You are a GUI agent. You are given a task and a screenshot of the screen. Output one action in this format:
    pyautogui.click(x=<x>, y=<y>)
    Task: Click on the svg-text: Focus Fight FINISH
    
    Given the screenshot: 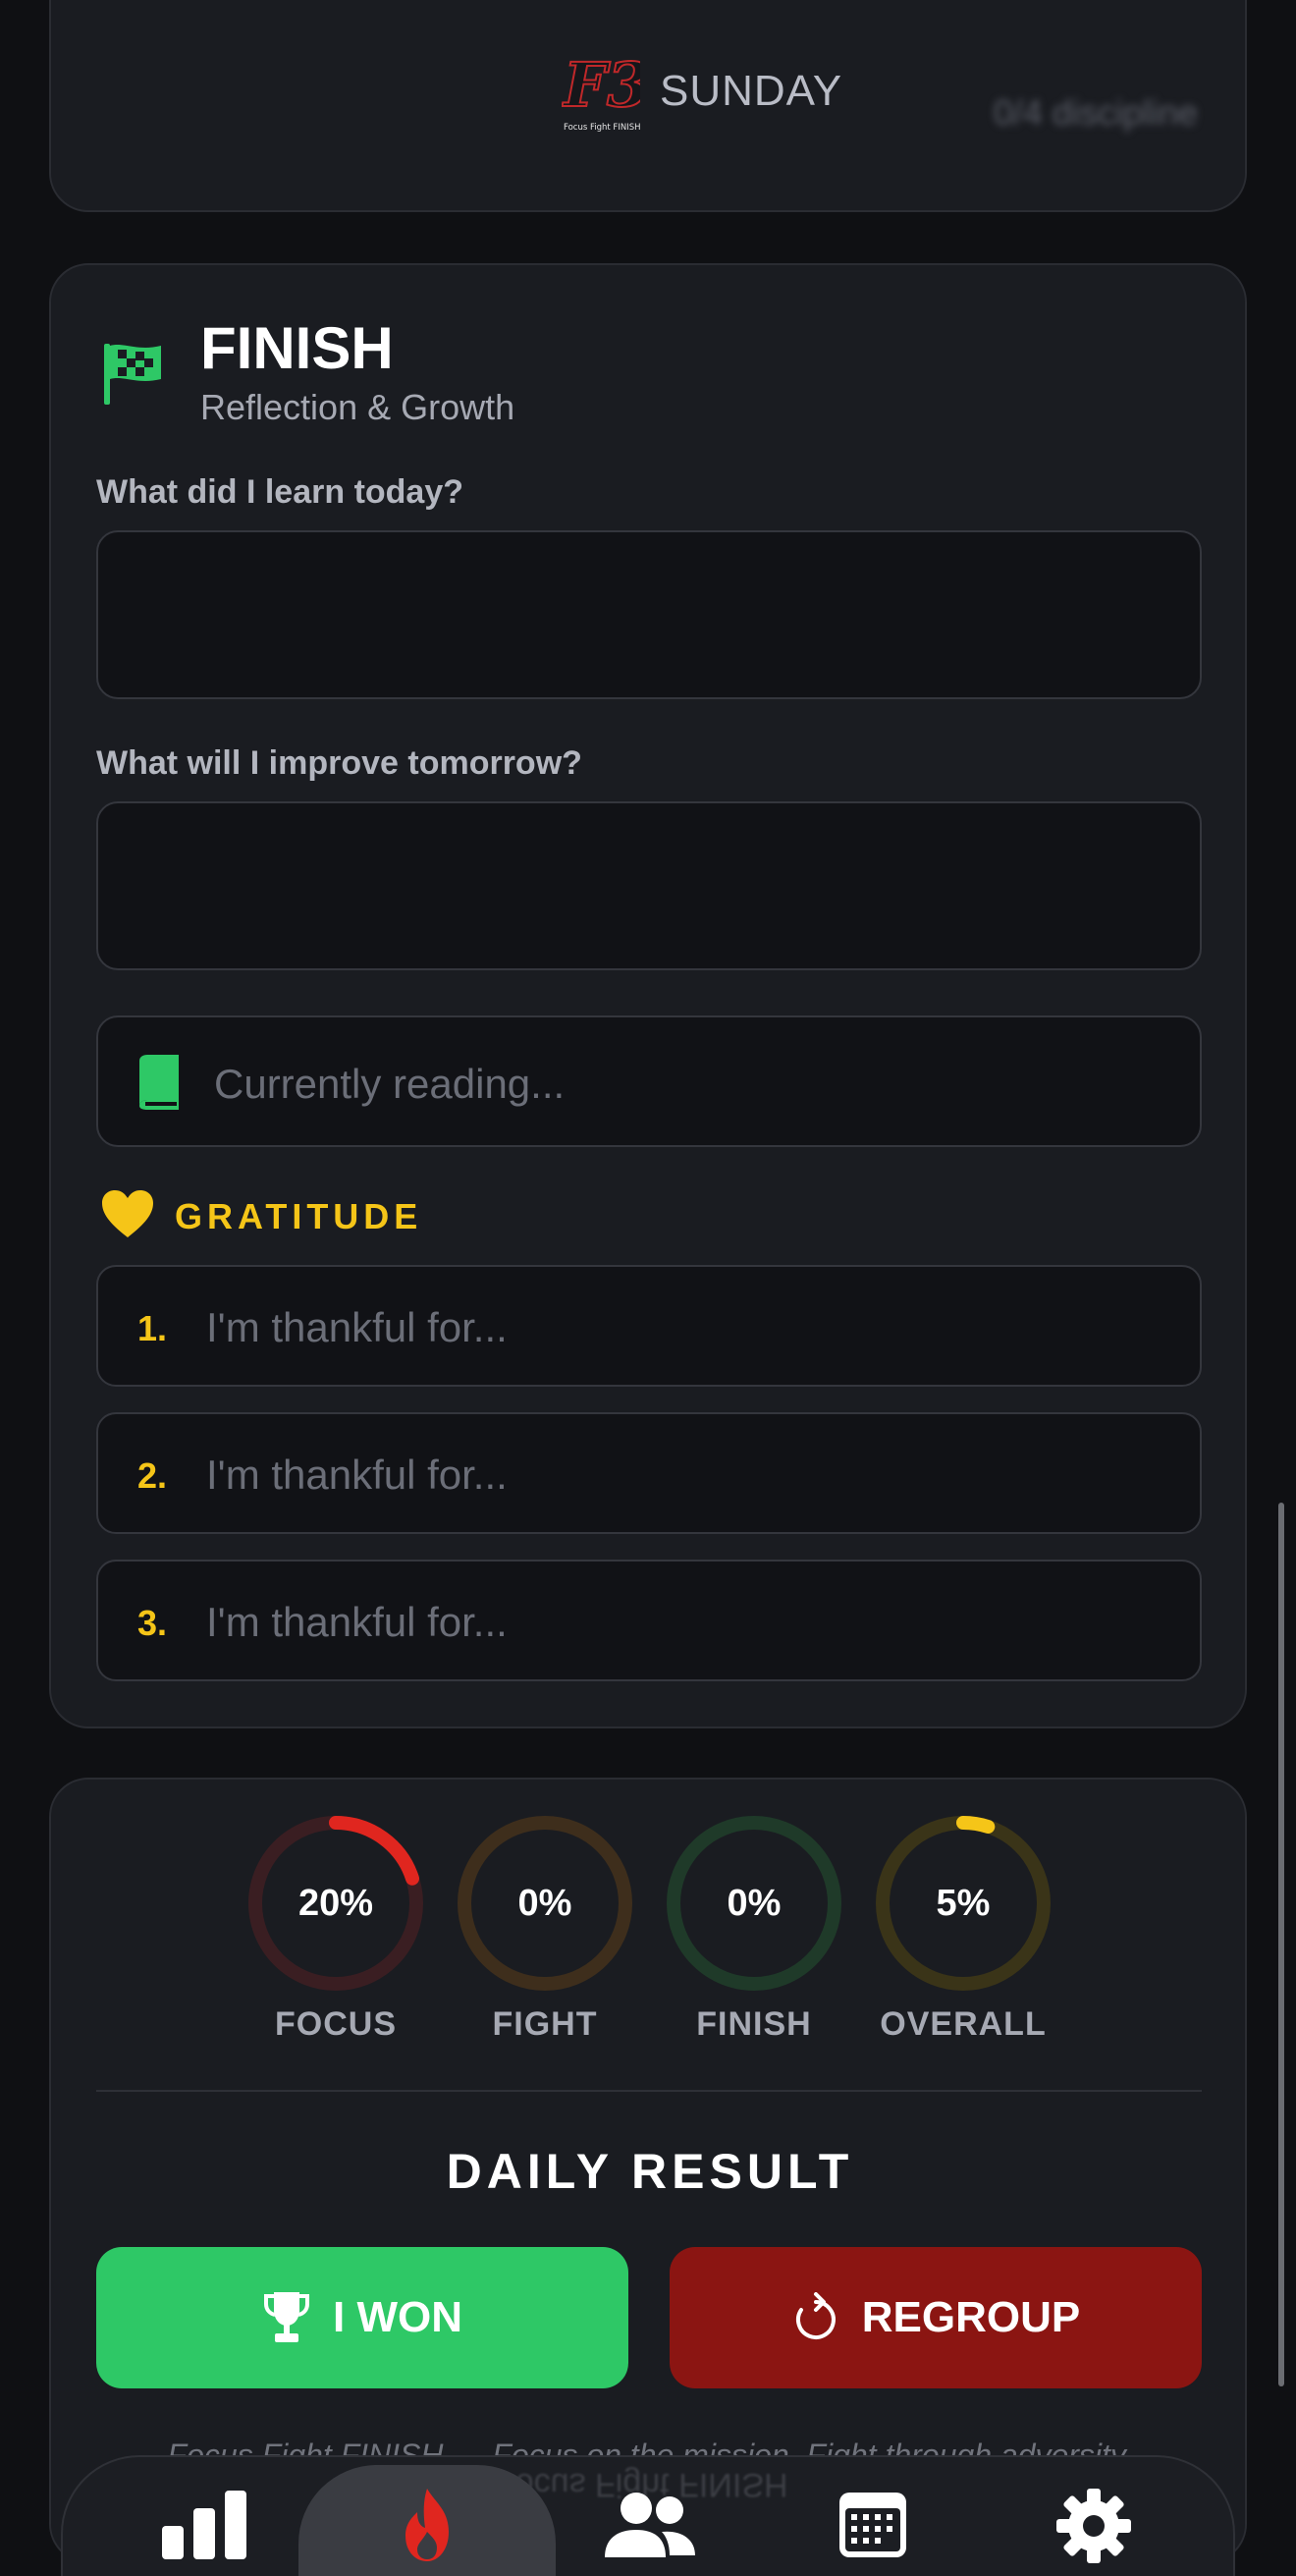 What is the action you would take?
    pyautogui.click(x=602, y=128)
    